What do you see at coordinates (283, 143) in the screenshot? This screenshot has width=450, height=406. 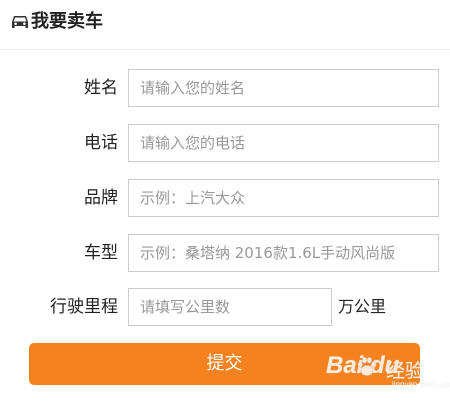 I see `phone-input` at bounding box center [283, 143].